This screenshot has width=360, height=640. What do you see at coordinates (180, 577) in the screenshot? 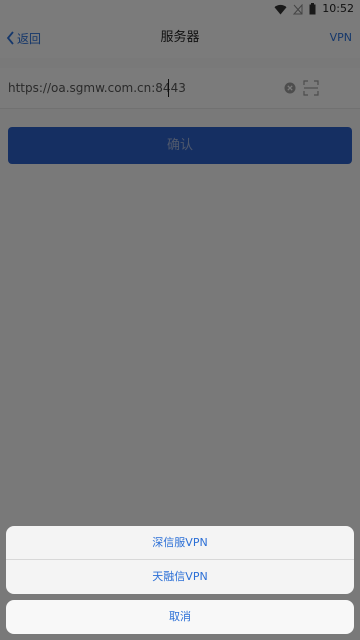
I see `topsec-vpn-option: 天融信VPN` at bounding box center [180, 577].